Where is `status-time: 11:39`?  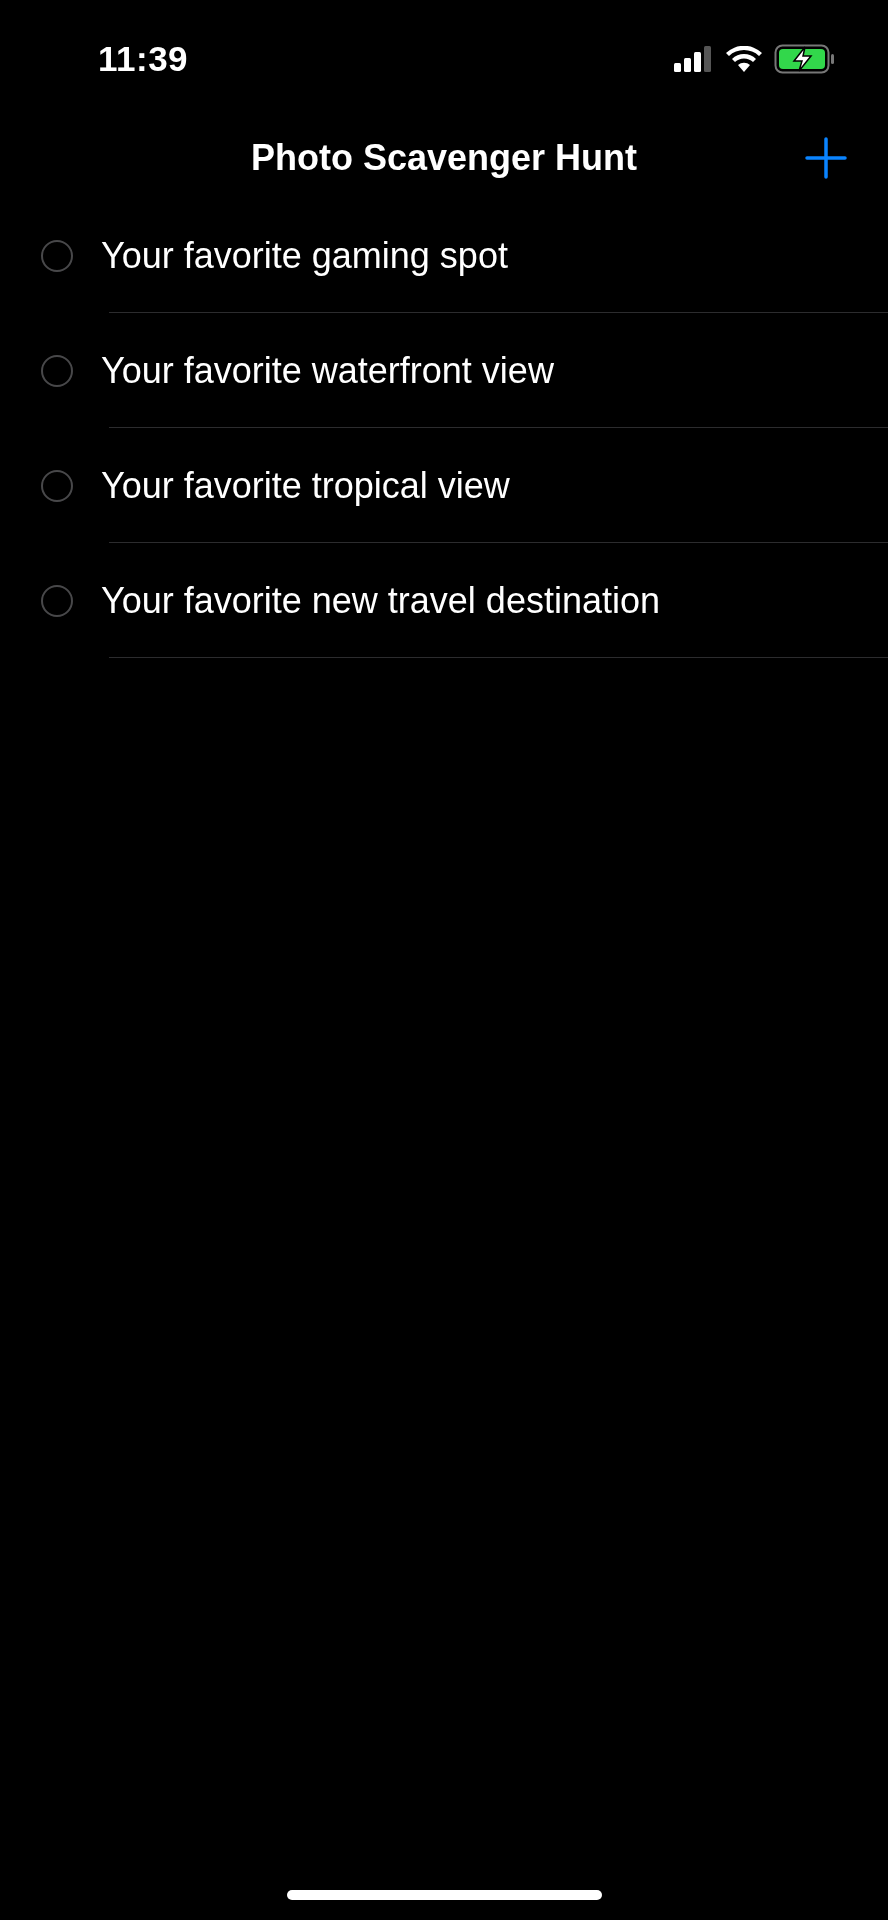 status-time: 11:39 is located at coordinates (143, 59).